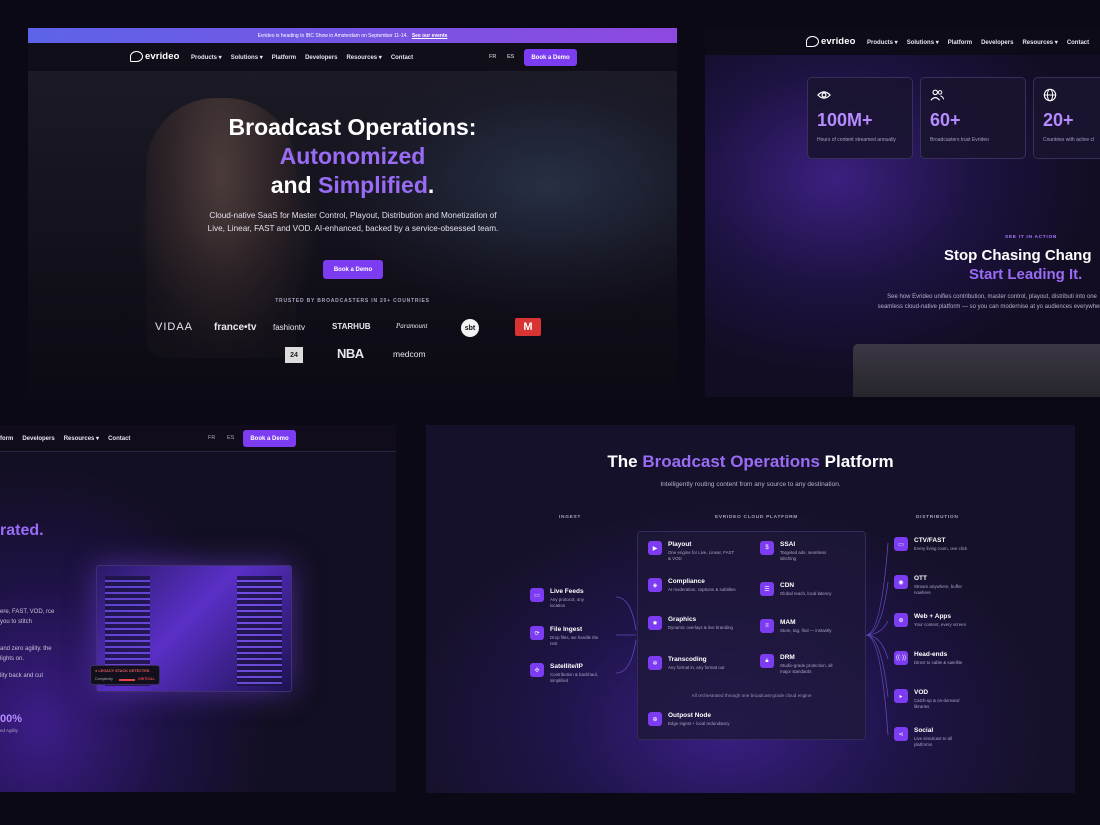 The image size is (1100, 825). I want to click on video-preview, so click(976, 370).